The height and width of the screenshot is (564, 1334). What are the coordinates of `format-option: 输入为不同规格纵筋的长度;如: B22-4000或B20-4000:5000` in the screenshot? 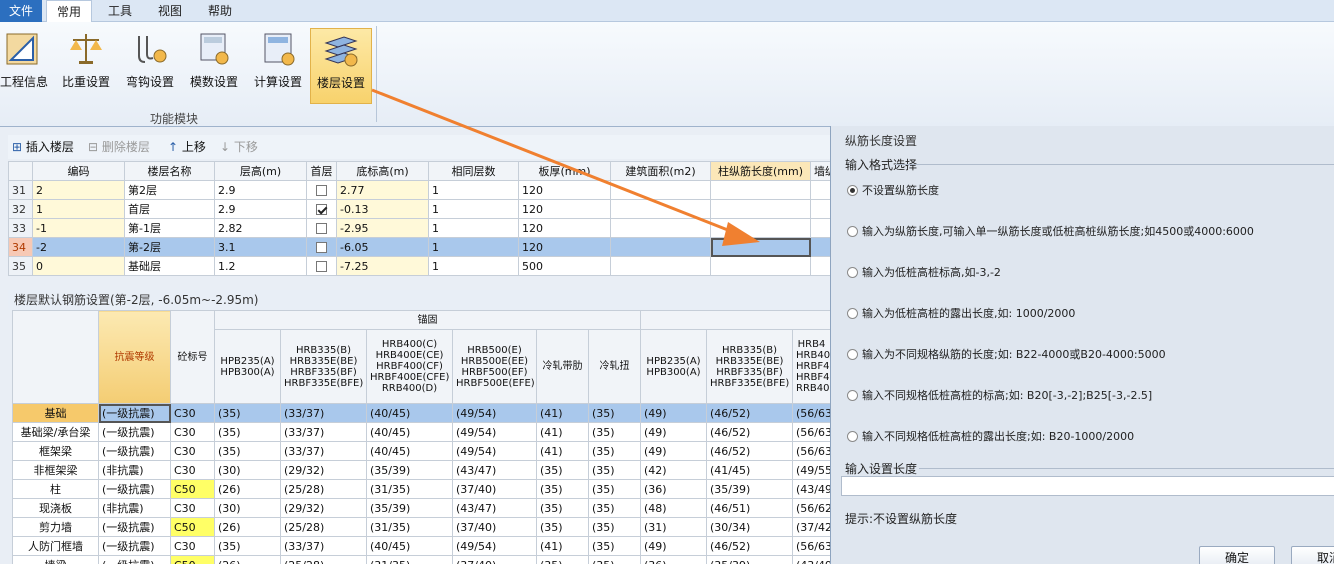 It's located at (1006, 355).